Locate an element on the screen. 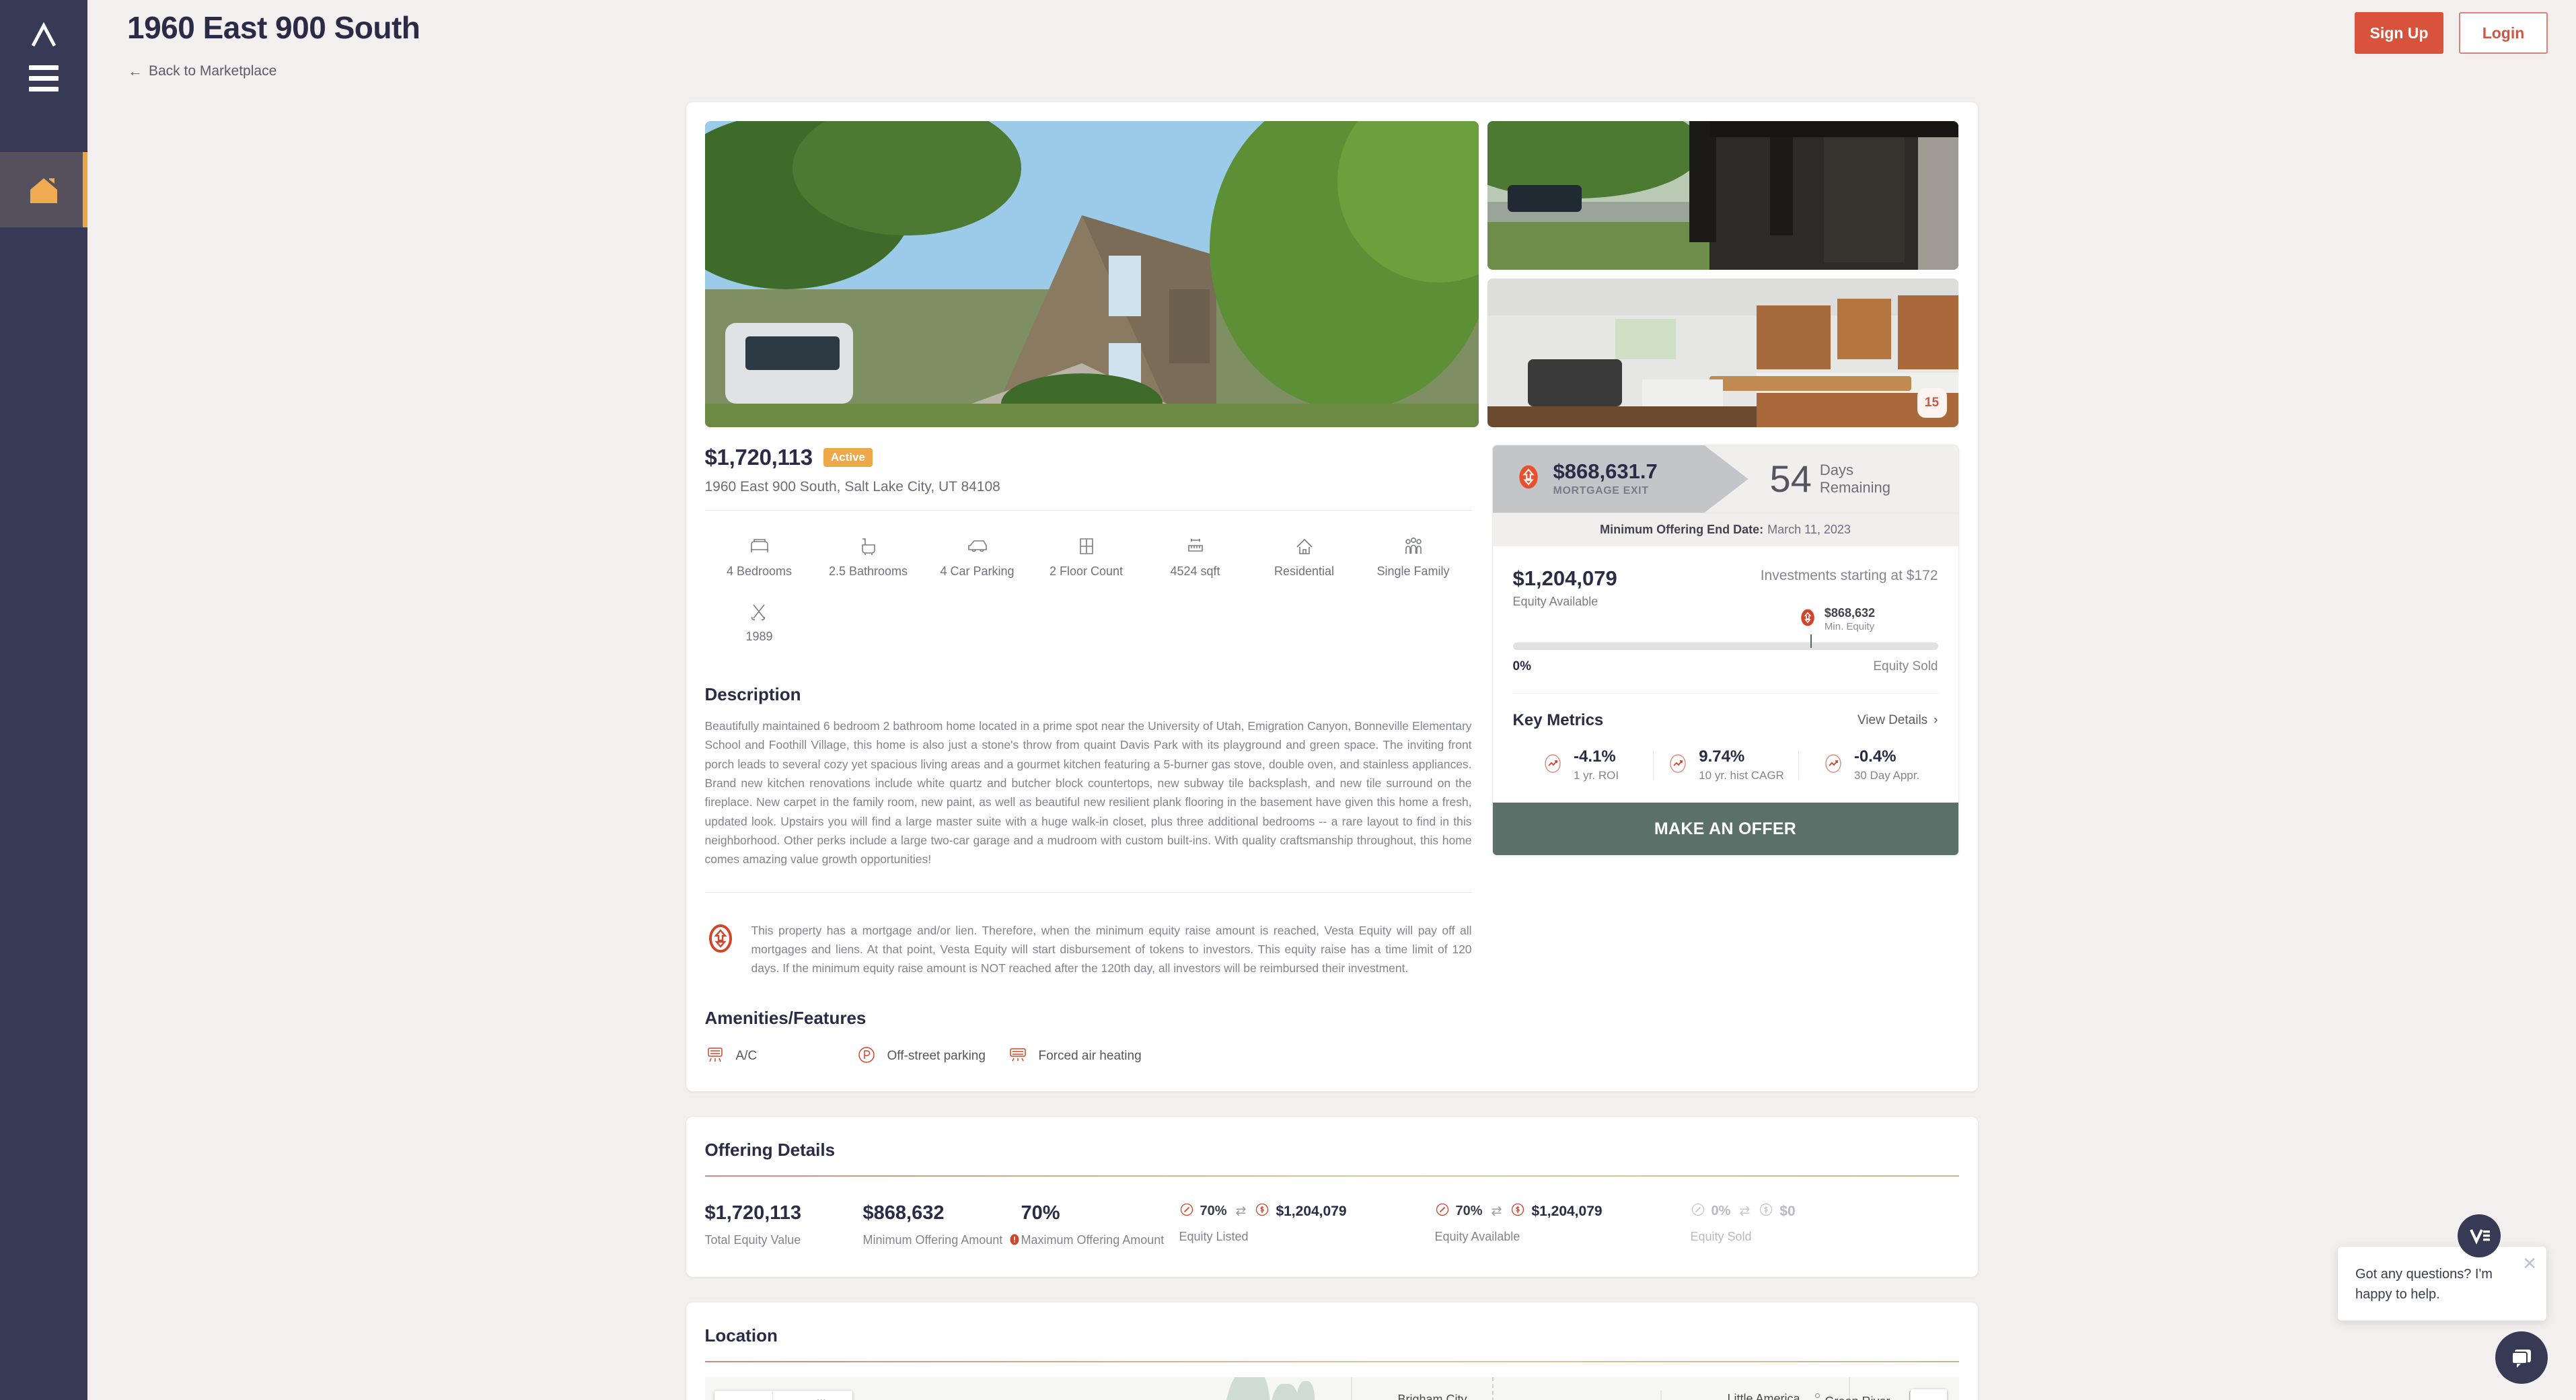  hamburger-menu-icon is located at coordinates (44, 78).